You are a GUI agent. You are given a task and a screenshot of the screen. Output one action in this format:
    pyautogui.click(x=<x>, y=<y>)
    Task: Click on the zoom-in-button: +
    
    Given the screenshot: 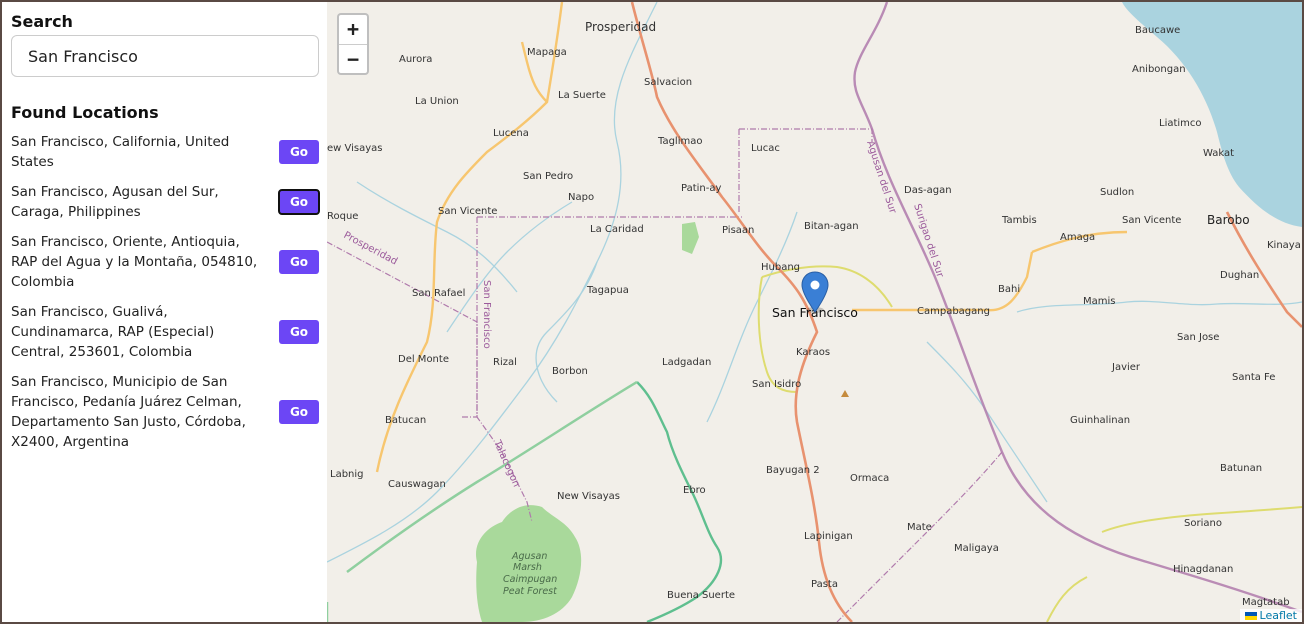 What is the action you would take?
    pyautogui.click(x=353, y=29)
    